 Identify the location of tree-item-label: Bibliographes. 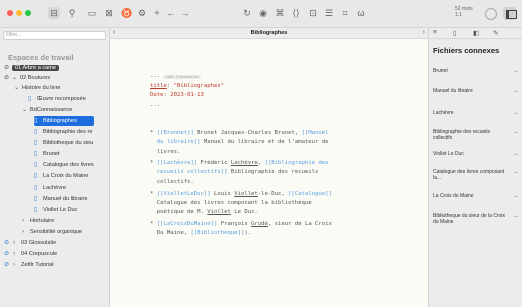
(60, 121).